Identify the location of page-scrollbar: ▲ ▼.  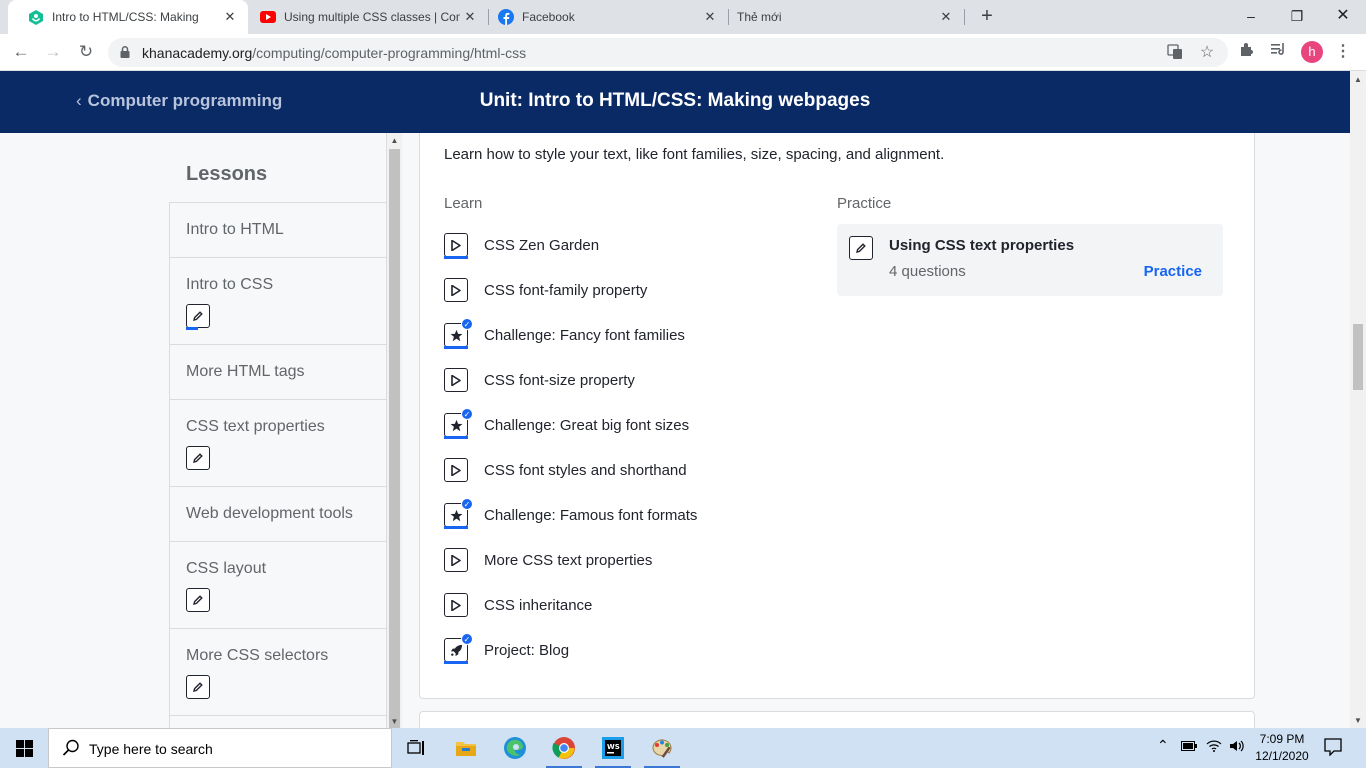
(1358, 399).